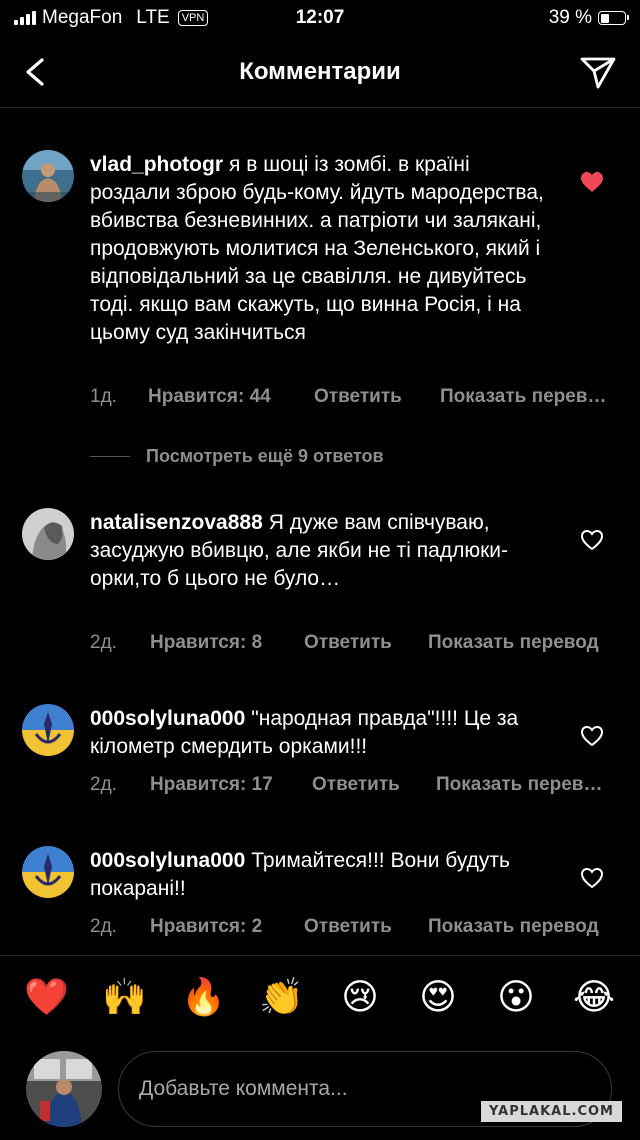 The height and width of the screenshot is (1140, 640). Describe the element at coordinates (231, 785) in the screenshot. I see `likes-count: Нравится: 17` at that location.